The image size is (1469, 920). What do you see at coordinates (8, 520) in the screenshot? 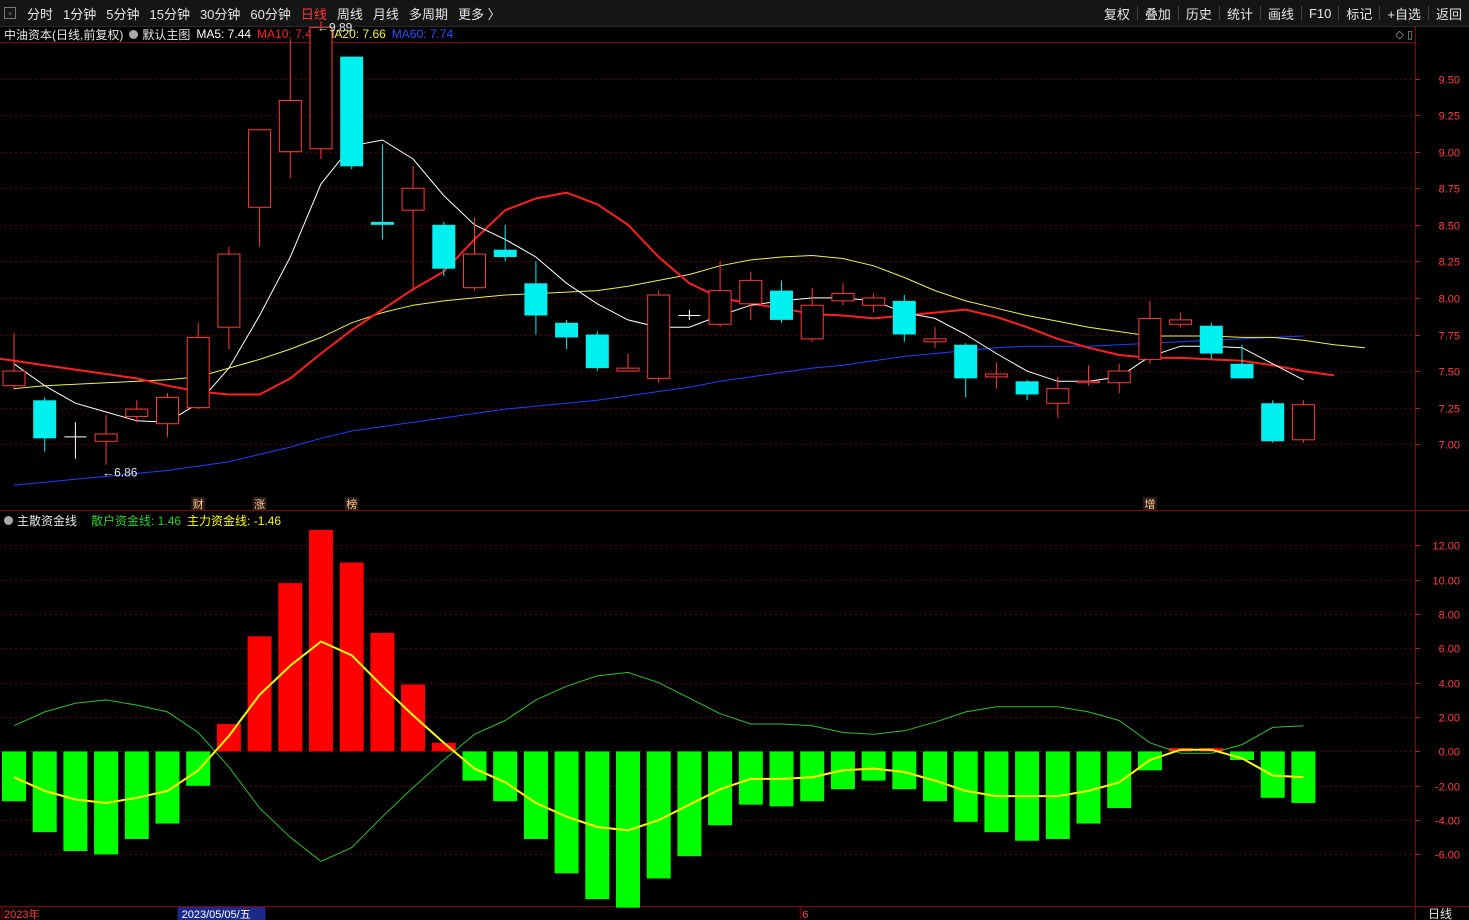
I see `indicator-dropdown-icon` at bounding box center [8, 520].